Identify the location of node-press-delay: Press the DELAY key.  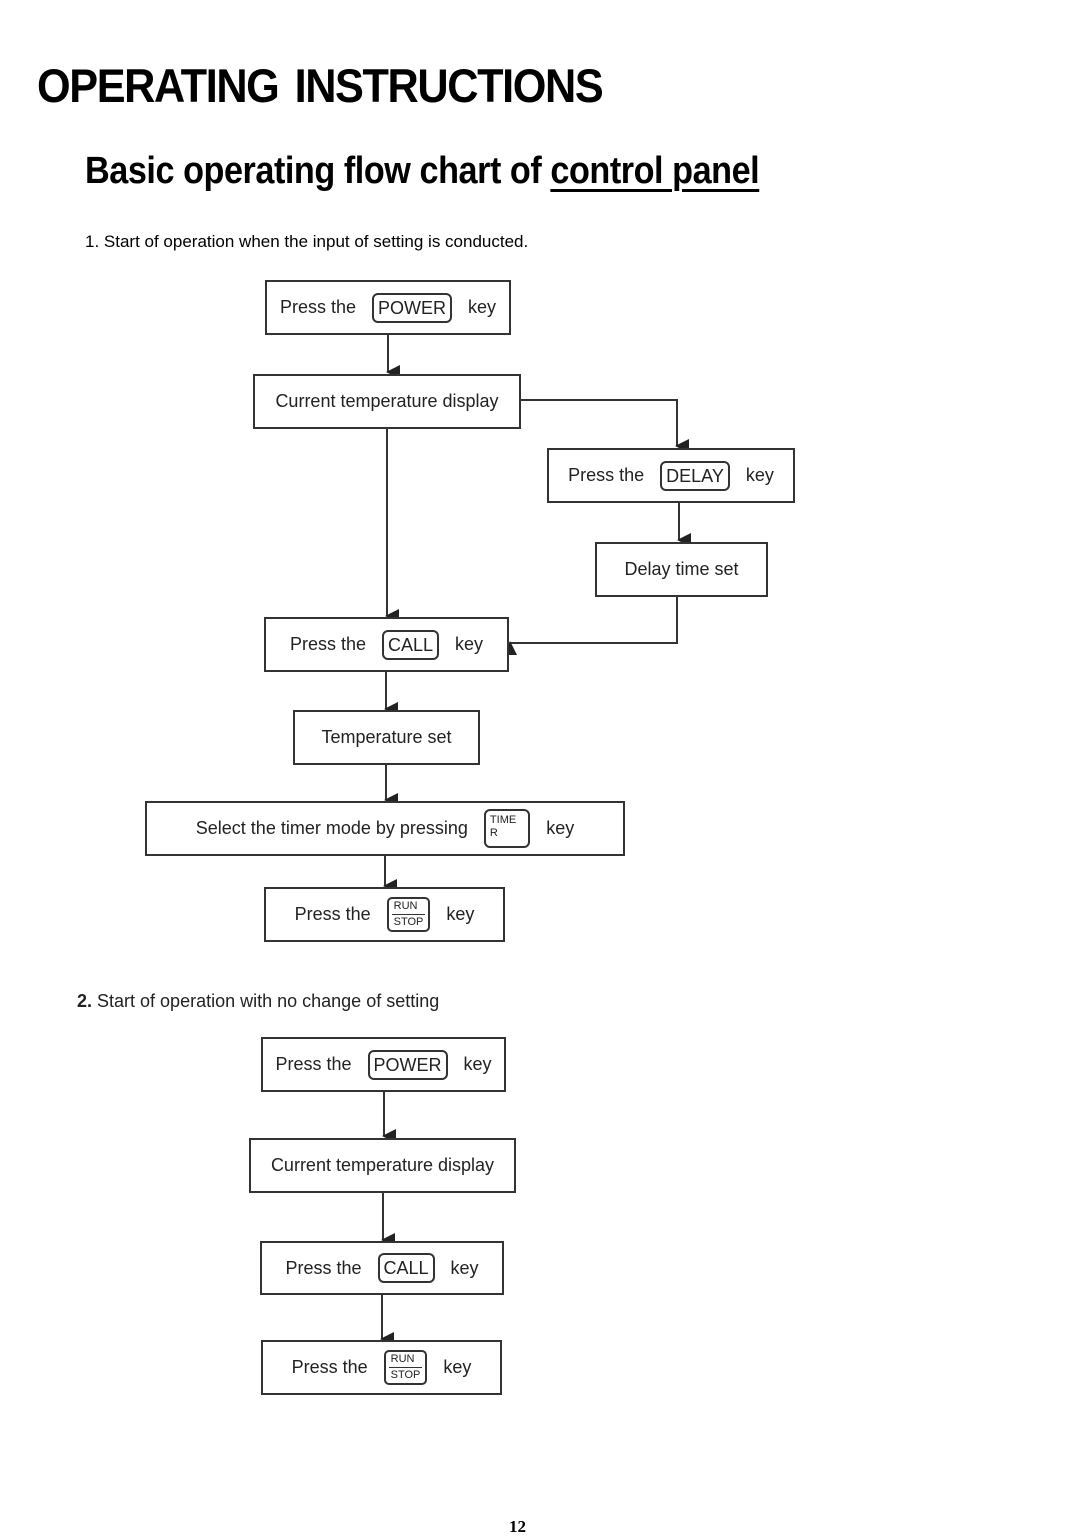
(671, 475).